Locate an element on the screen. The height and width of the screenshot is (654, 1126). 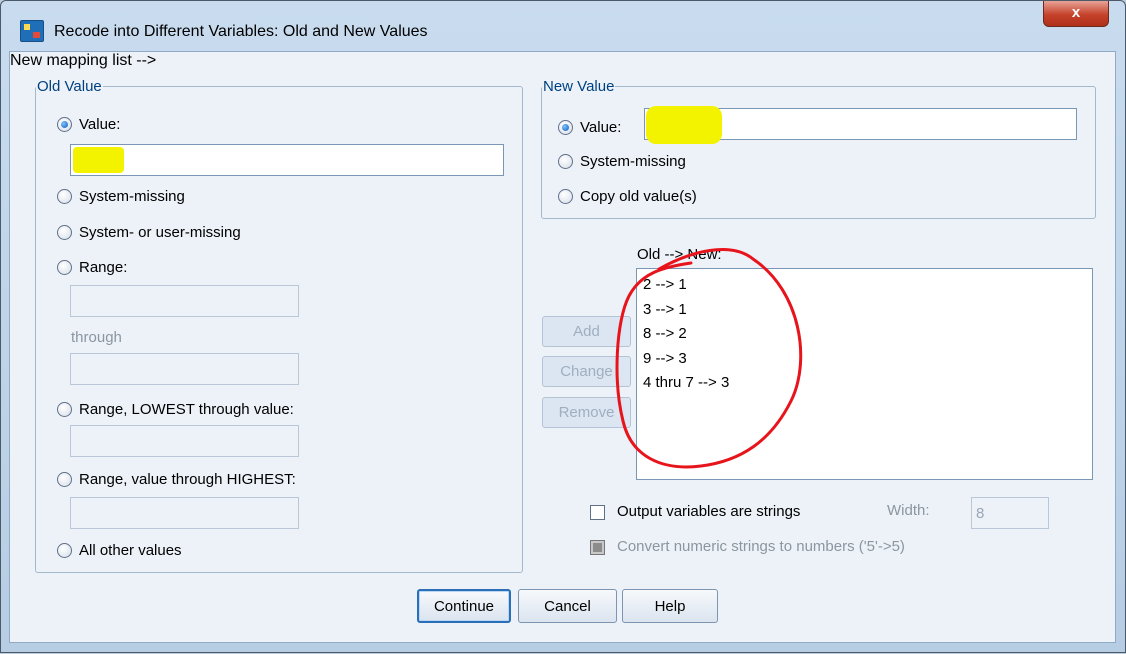
through-label: through is located at coordinates (96, 337).